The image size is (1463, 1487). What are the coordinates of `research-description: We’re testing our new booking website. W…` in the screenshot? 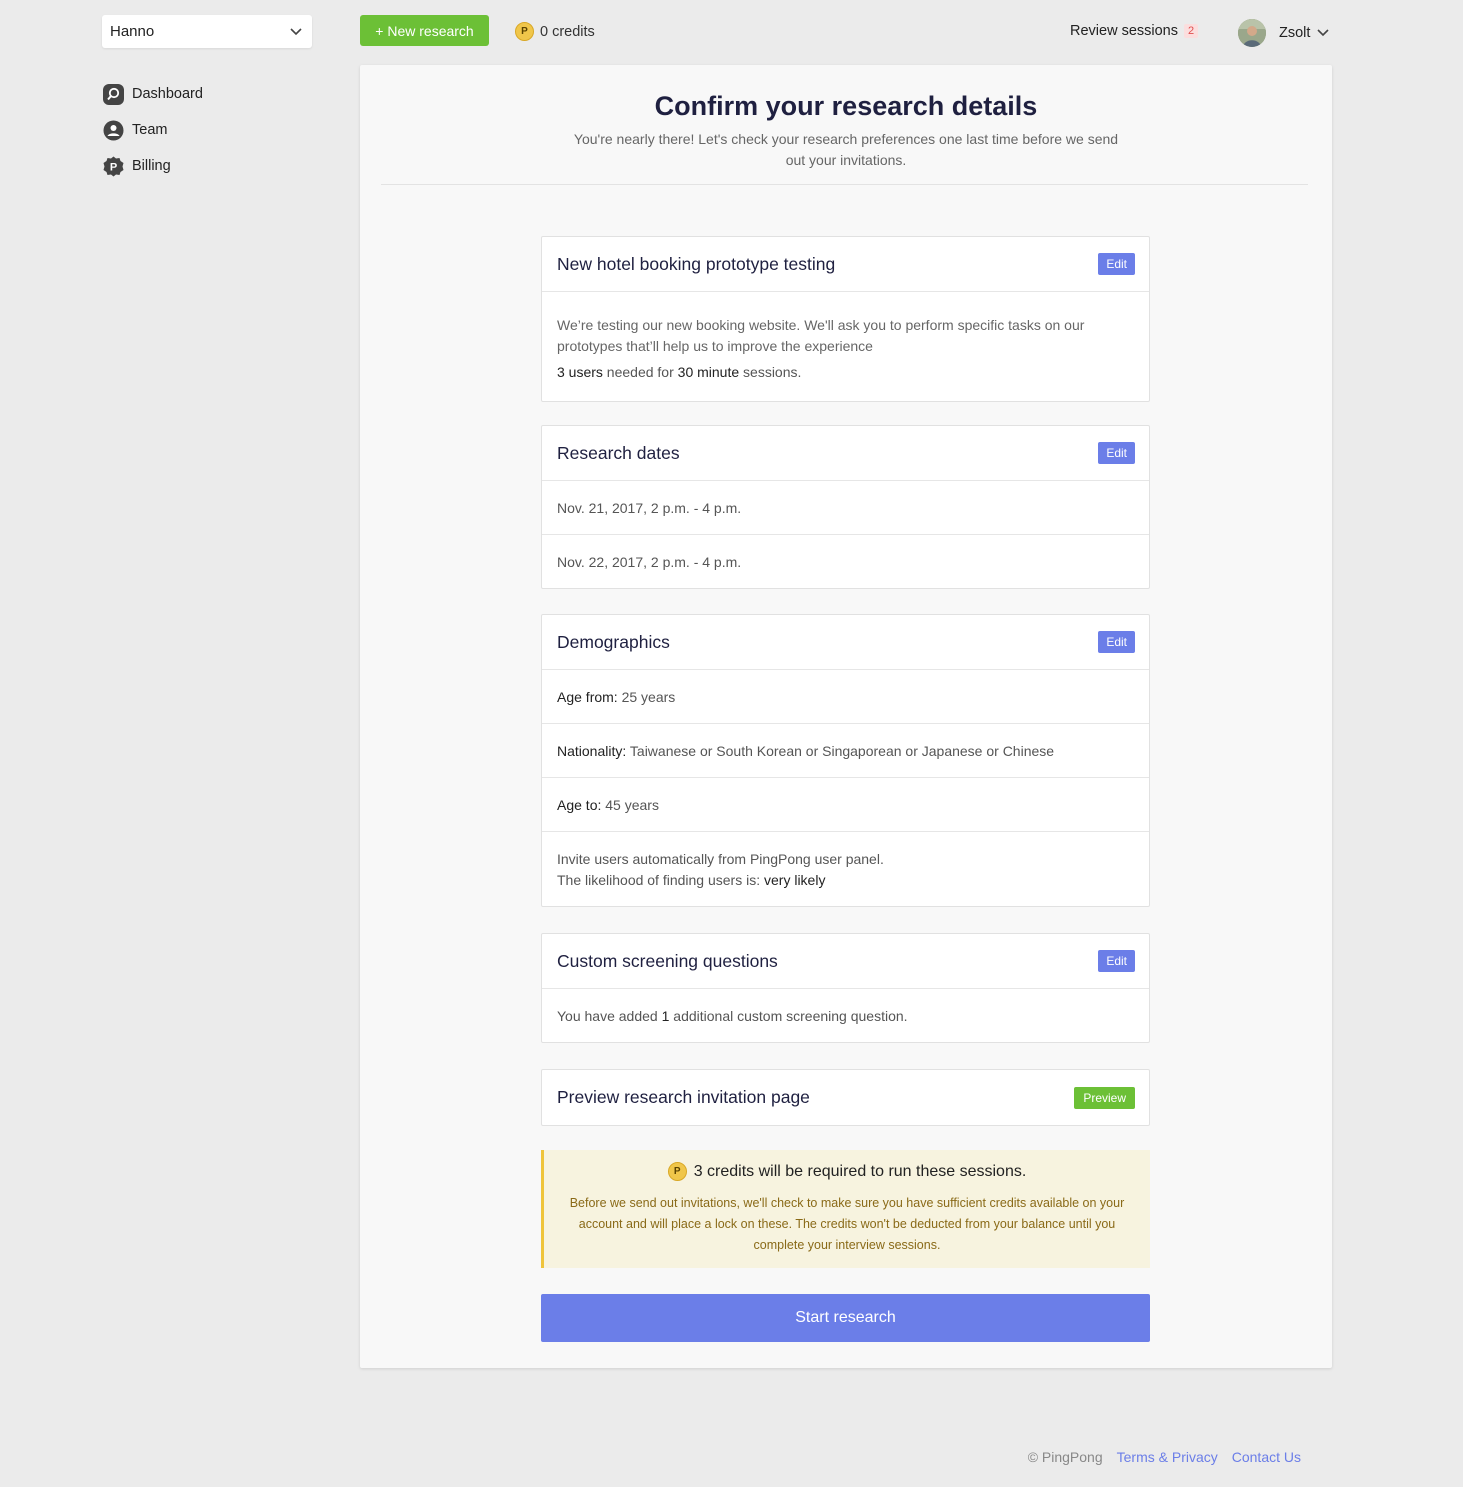 It's located at (821, 335).